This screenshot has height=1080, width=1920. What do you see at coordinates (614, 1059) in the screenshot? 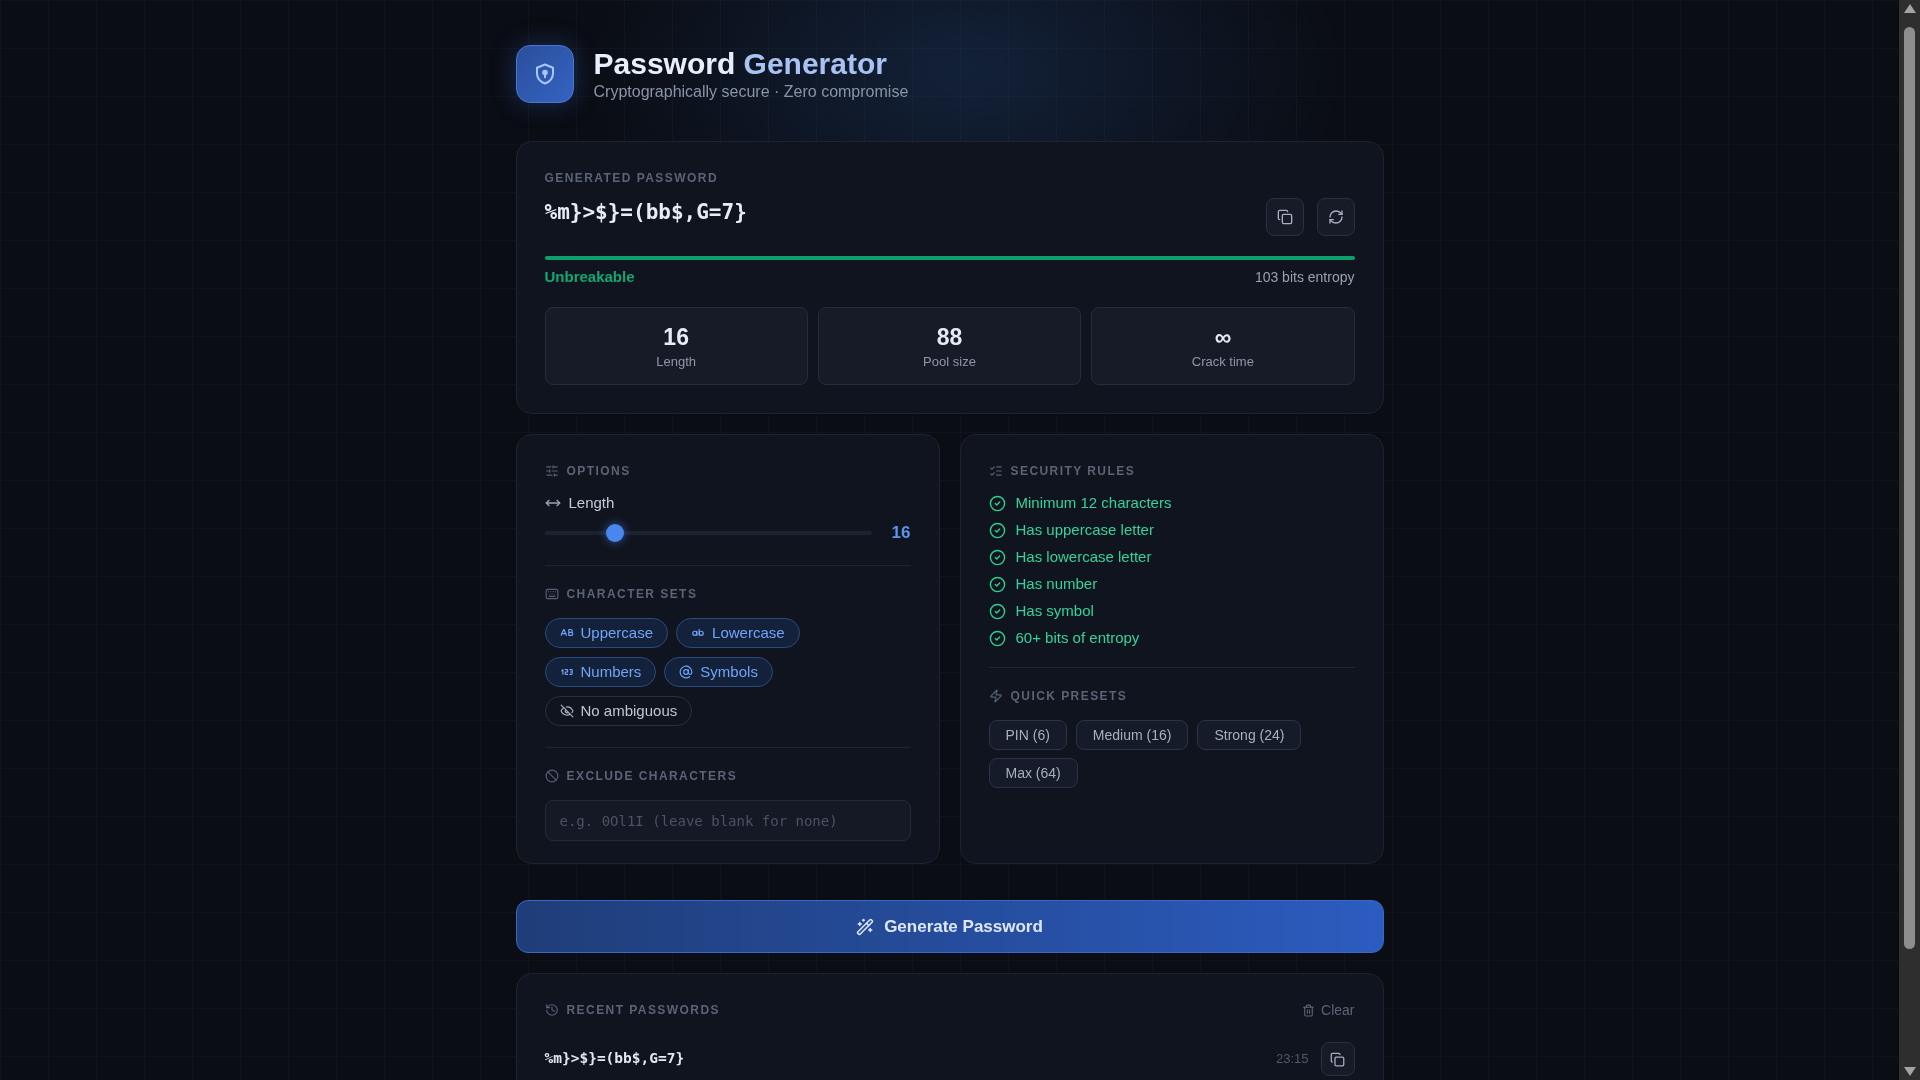
I see `recent-password: %m}>$}=(bb$,G=7}` at bounding box center [614, 1059].